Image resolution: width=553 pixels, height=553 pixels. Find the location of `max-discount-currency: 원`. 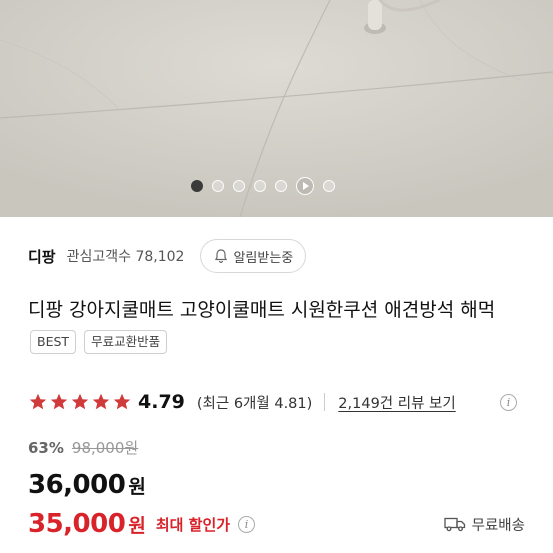

max-discount-currency: 원 is located at coordinates (137, 525).